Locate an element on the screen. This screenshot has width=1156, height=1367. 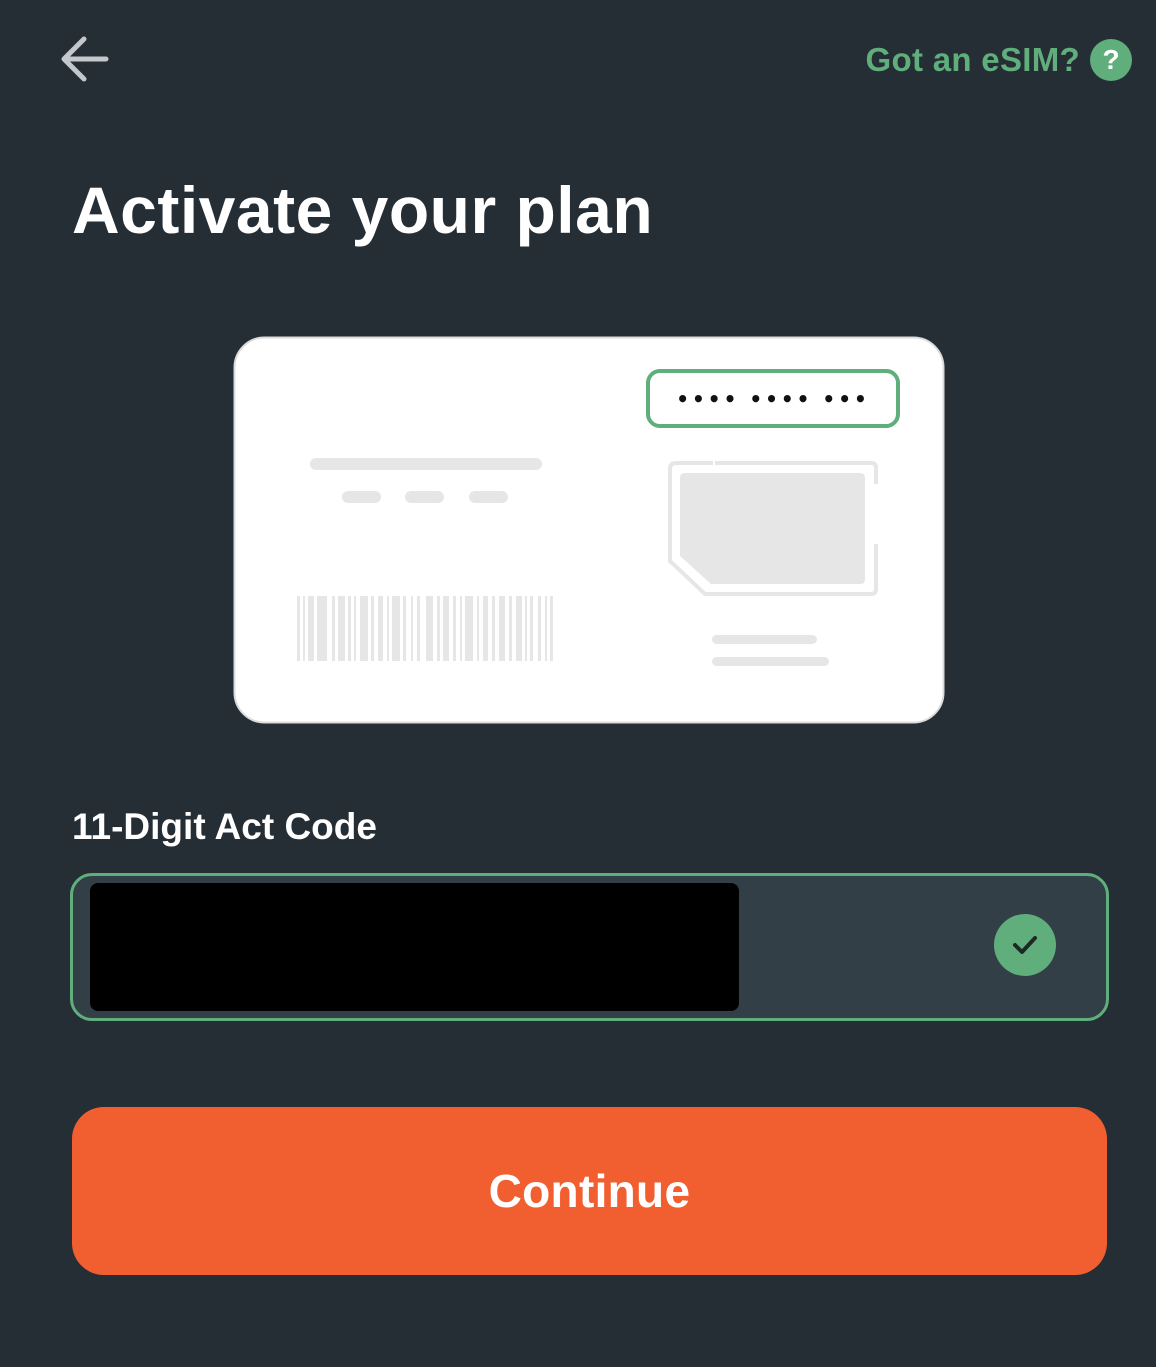
got-esim-label: Got an eSIM? is located at coordinates (972, 59).